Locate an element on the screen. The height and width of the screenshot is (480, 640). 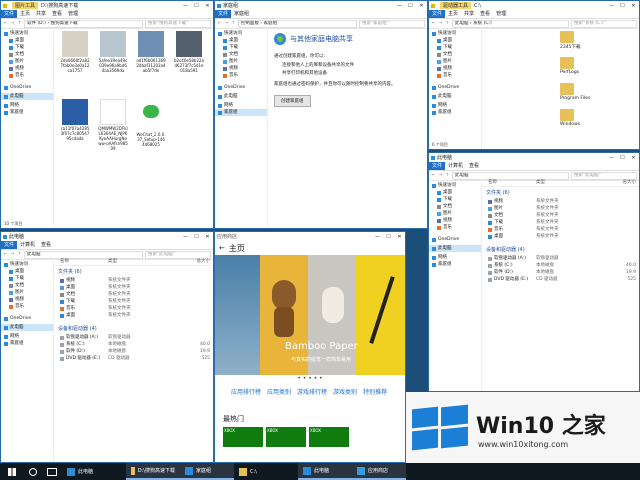
context-tab: 图片工具 is located at coordinates (25, 5).